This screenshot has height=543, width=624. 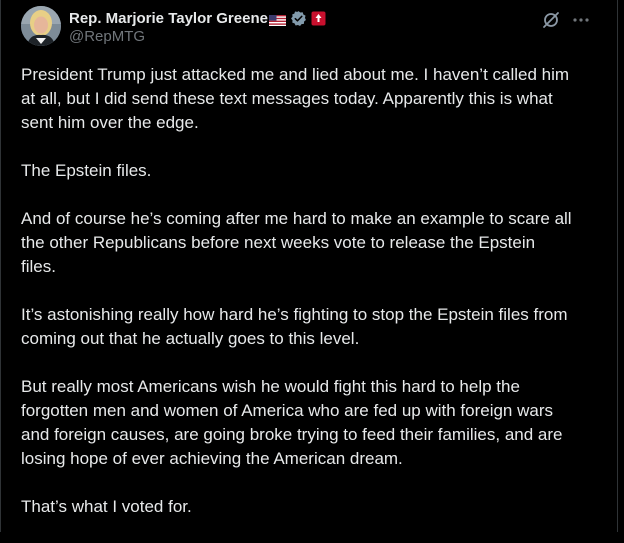 What do you see at coordinates (581, 20) in the screenshot?
I see `more-options-icon` at bounding box center [581, 20].